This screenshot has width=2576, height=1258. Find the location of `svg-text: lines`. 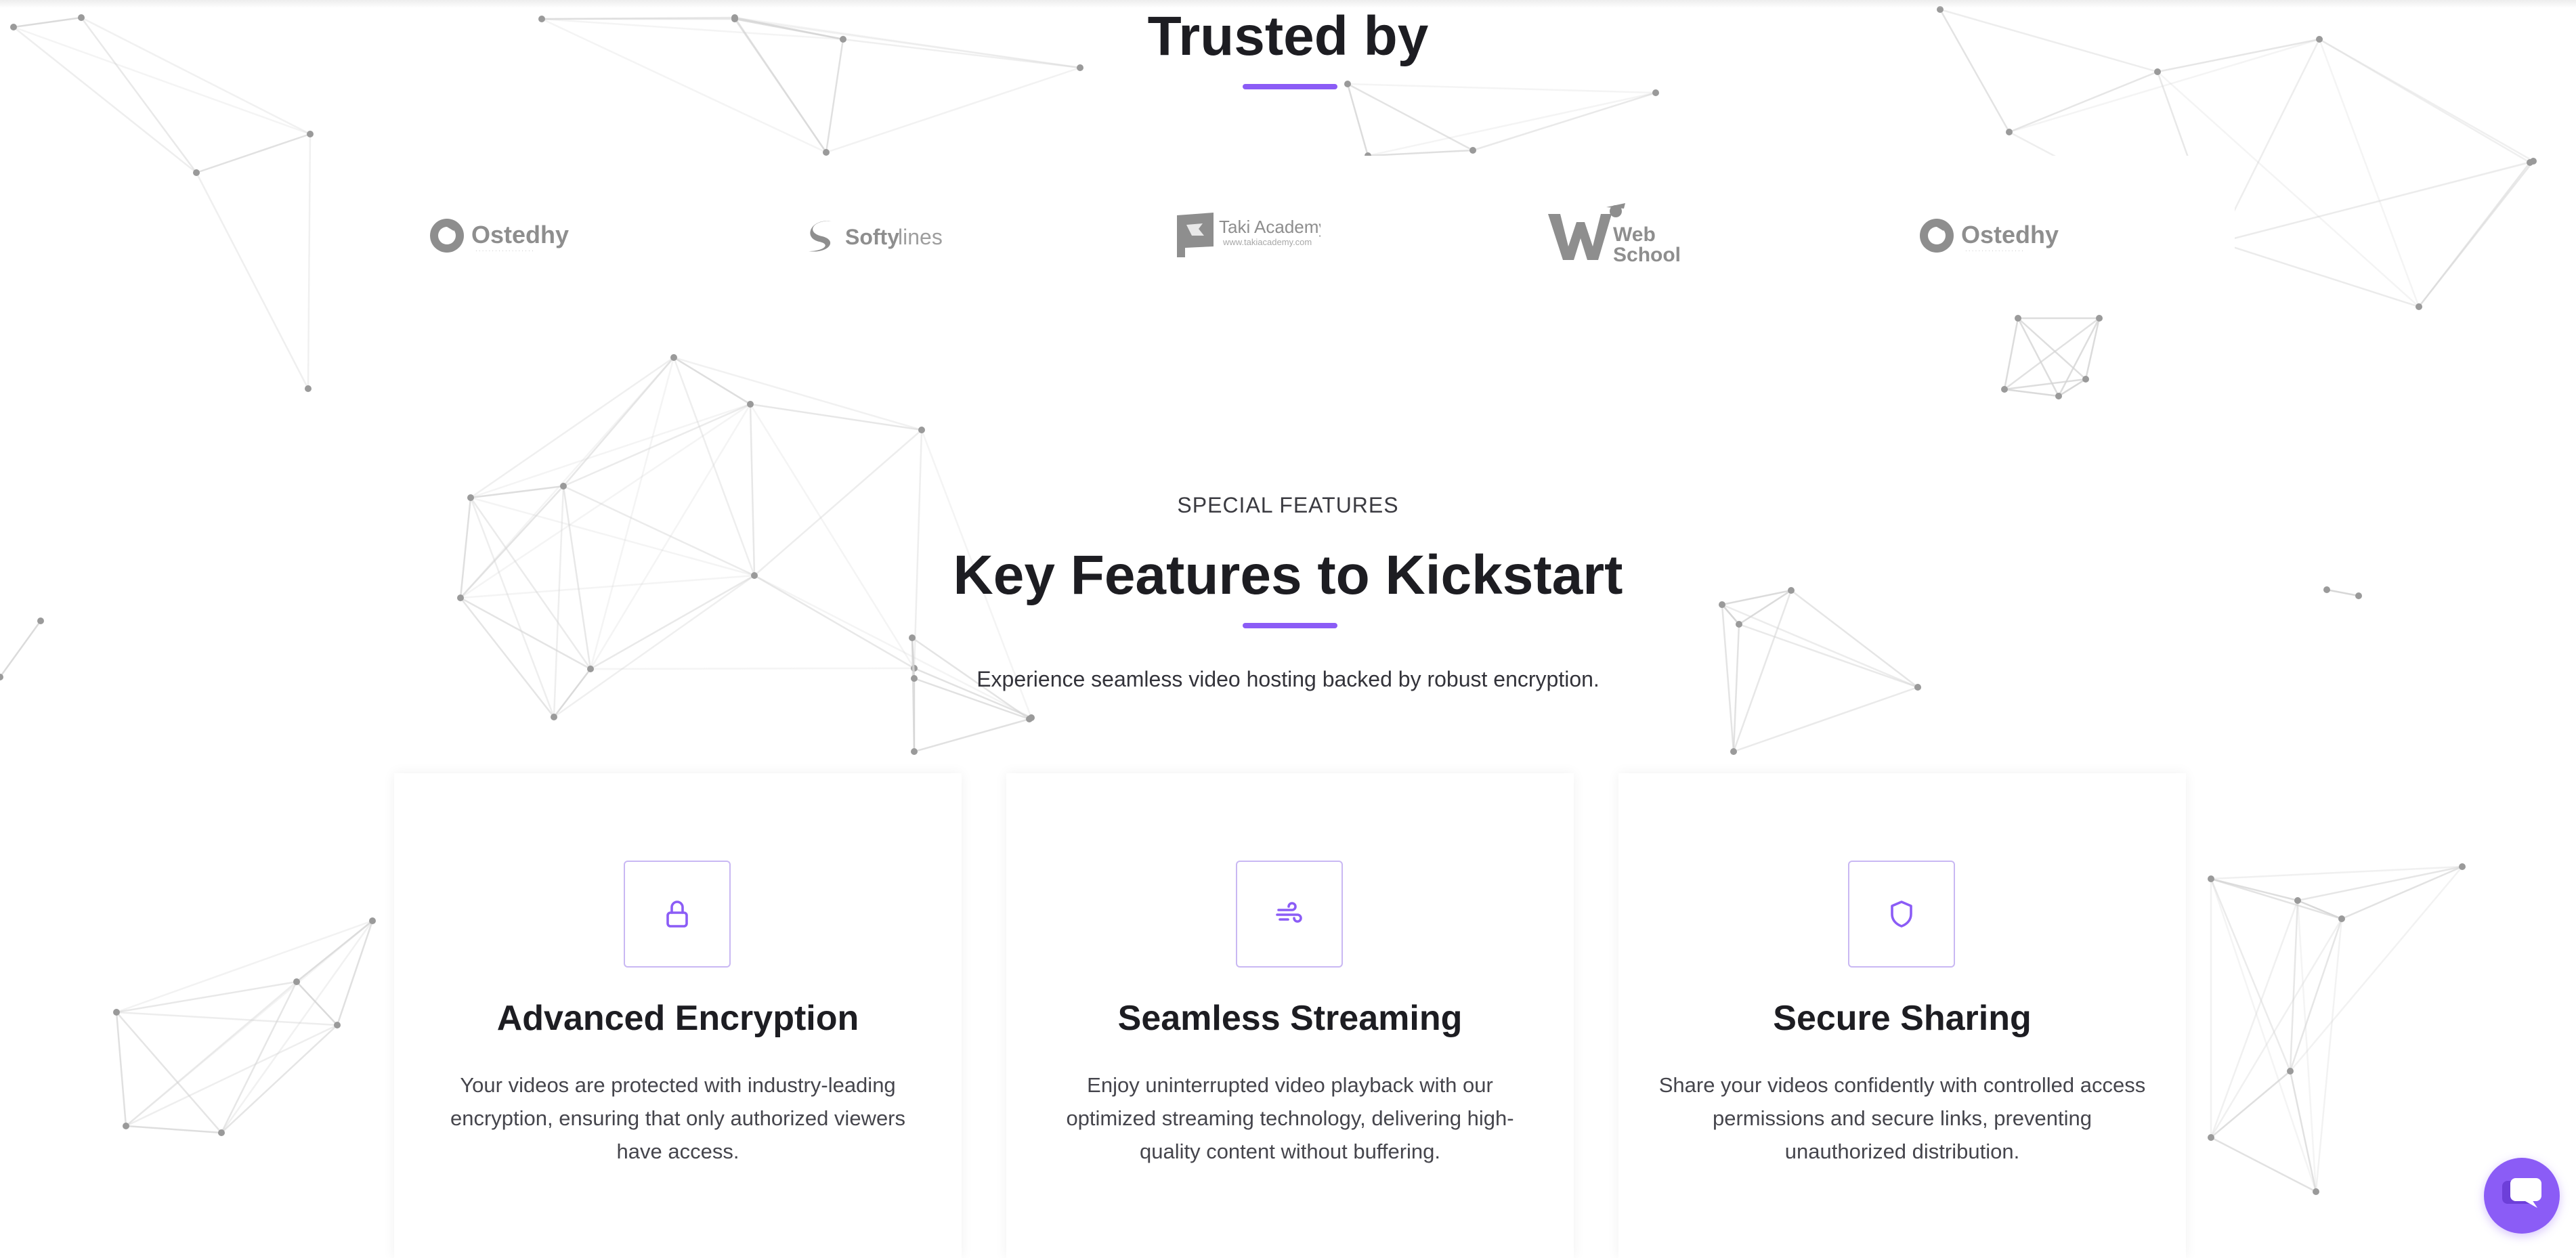

svg-text: lines is located at coordinates (920, 237).